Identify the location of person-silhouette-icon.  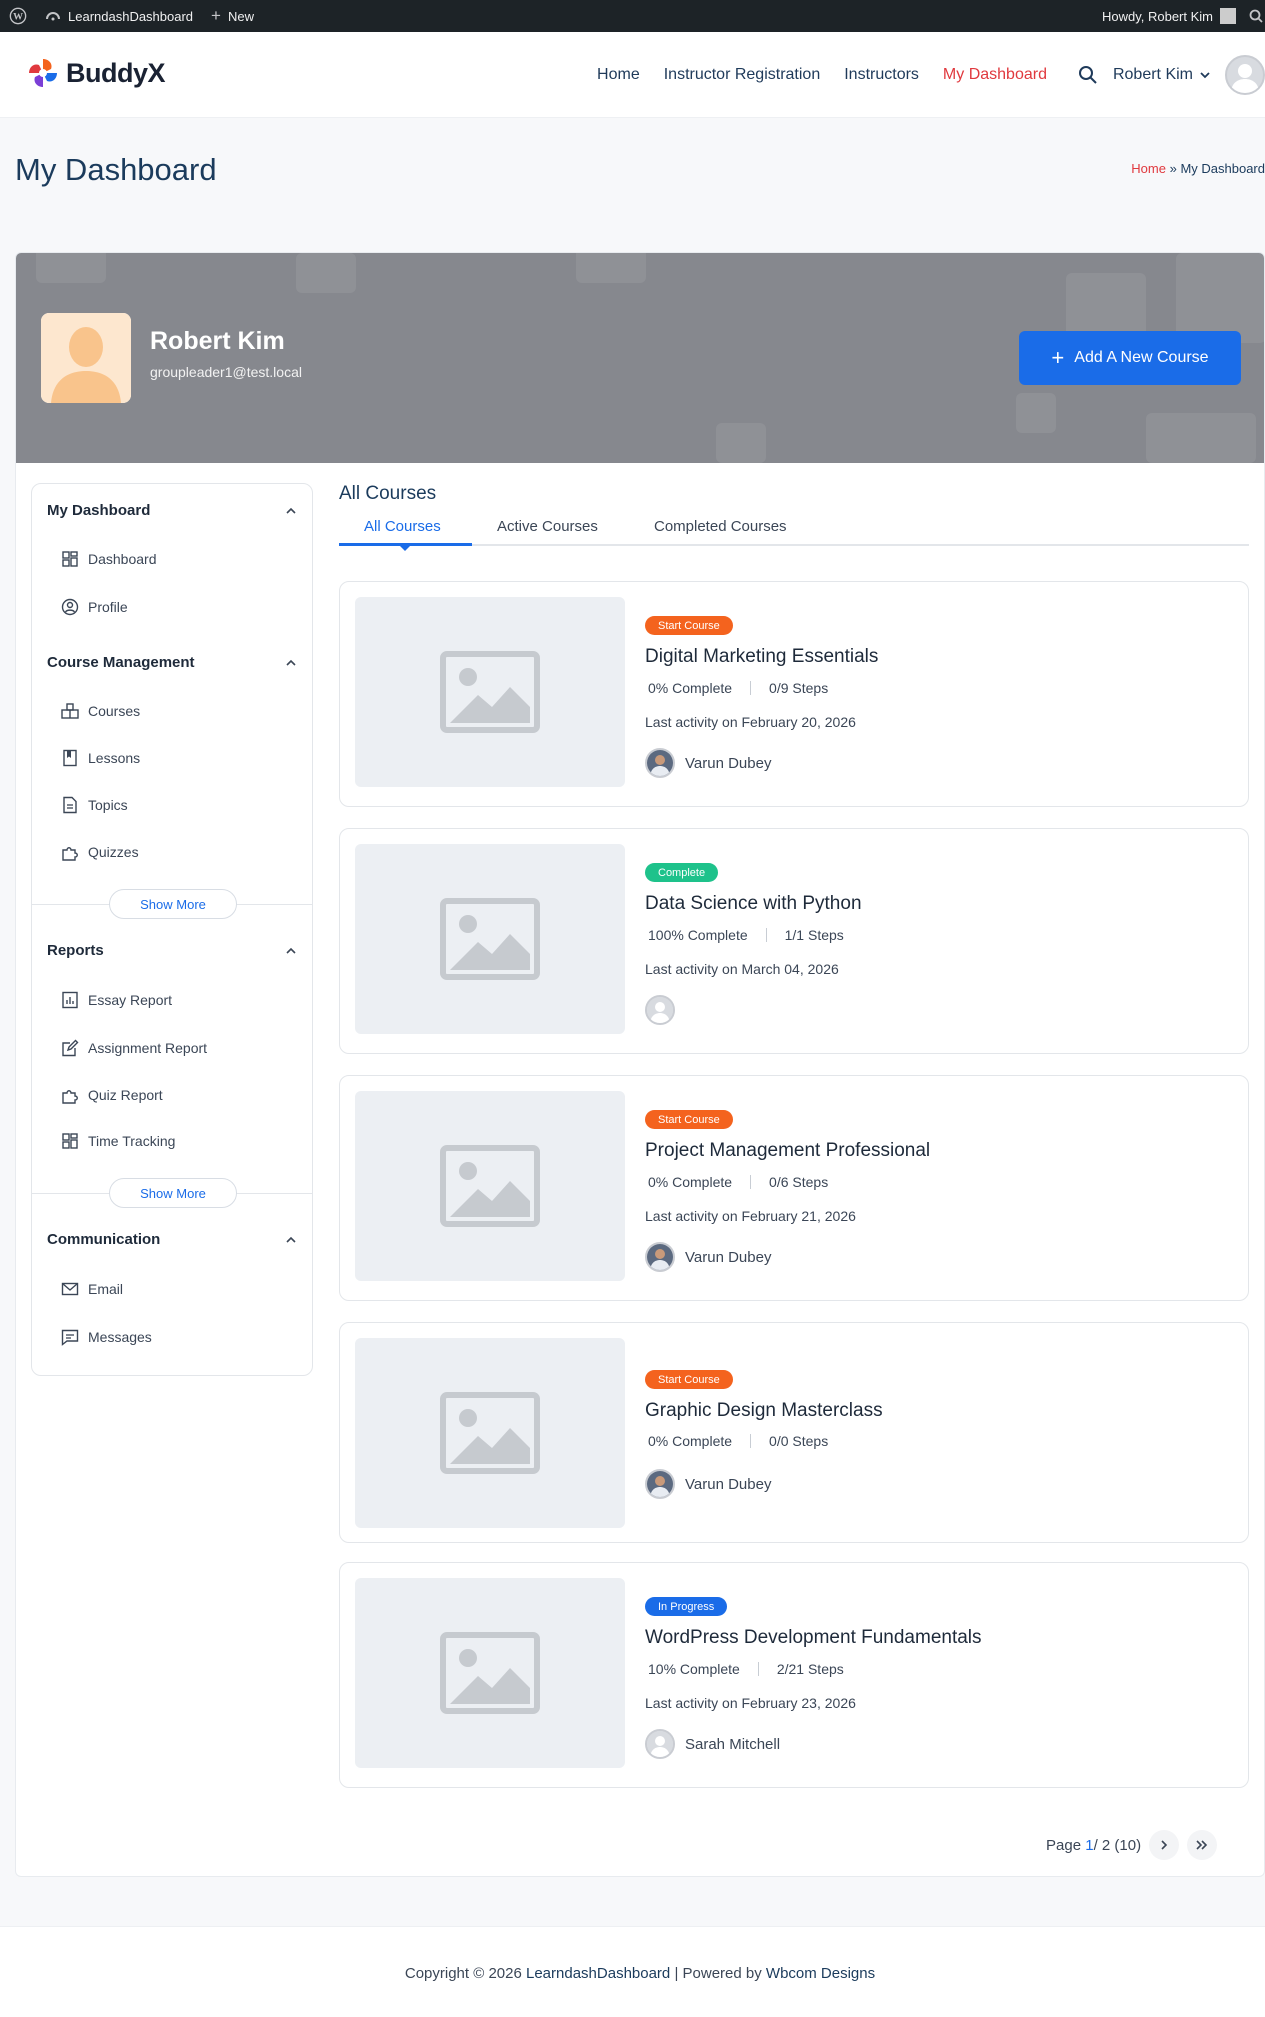
(86, 358).